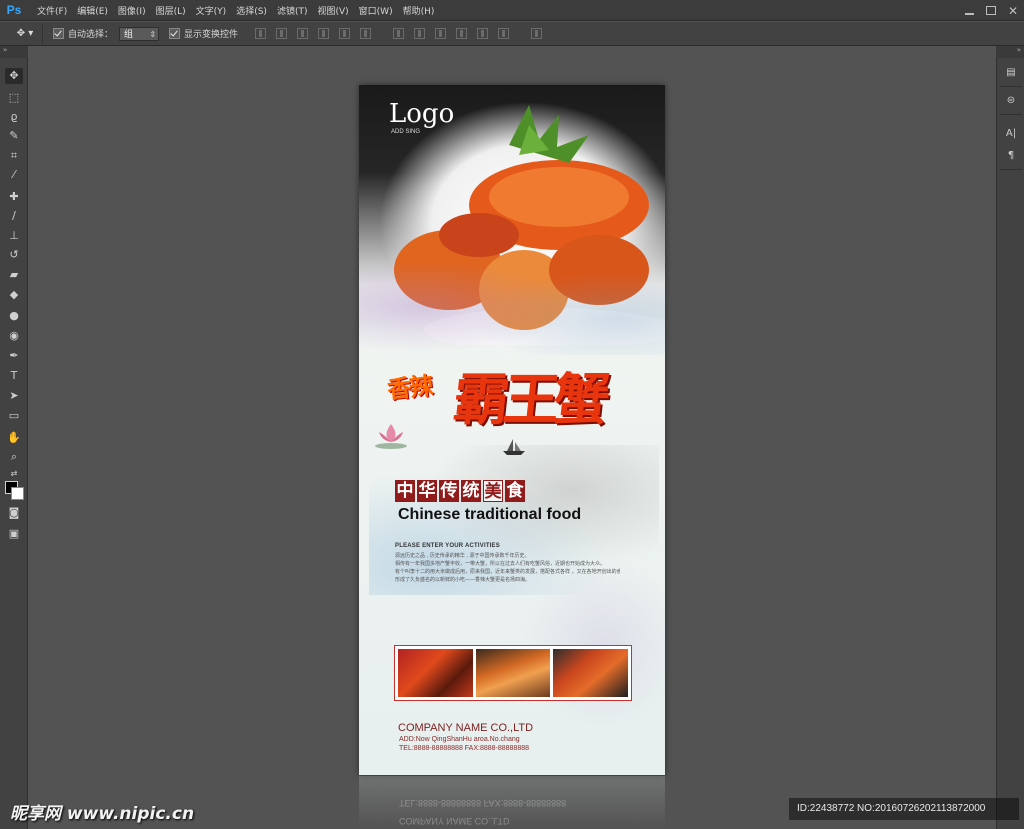 This screenshot has width=1024, height=829. I want to click on banner-char: 美, so click(493, 491).